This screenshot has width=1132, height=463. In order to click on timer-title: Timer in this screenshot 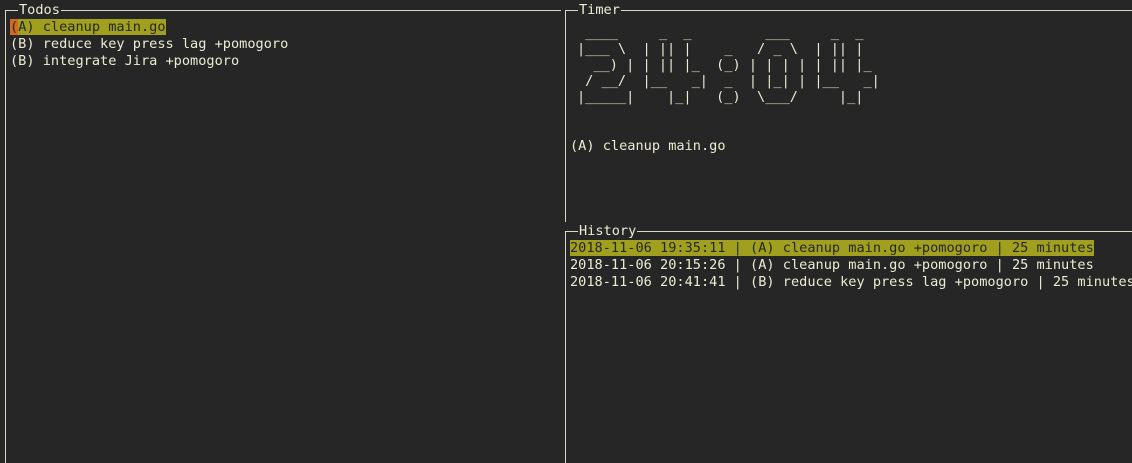, I will do `click(599, 10)`.